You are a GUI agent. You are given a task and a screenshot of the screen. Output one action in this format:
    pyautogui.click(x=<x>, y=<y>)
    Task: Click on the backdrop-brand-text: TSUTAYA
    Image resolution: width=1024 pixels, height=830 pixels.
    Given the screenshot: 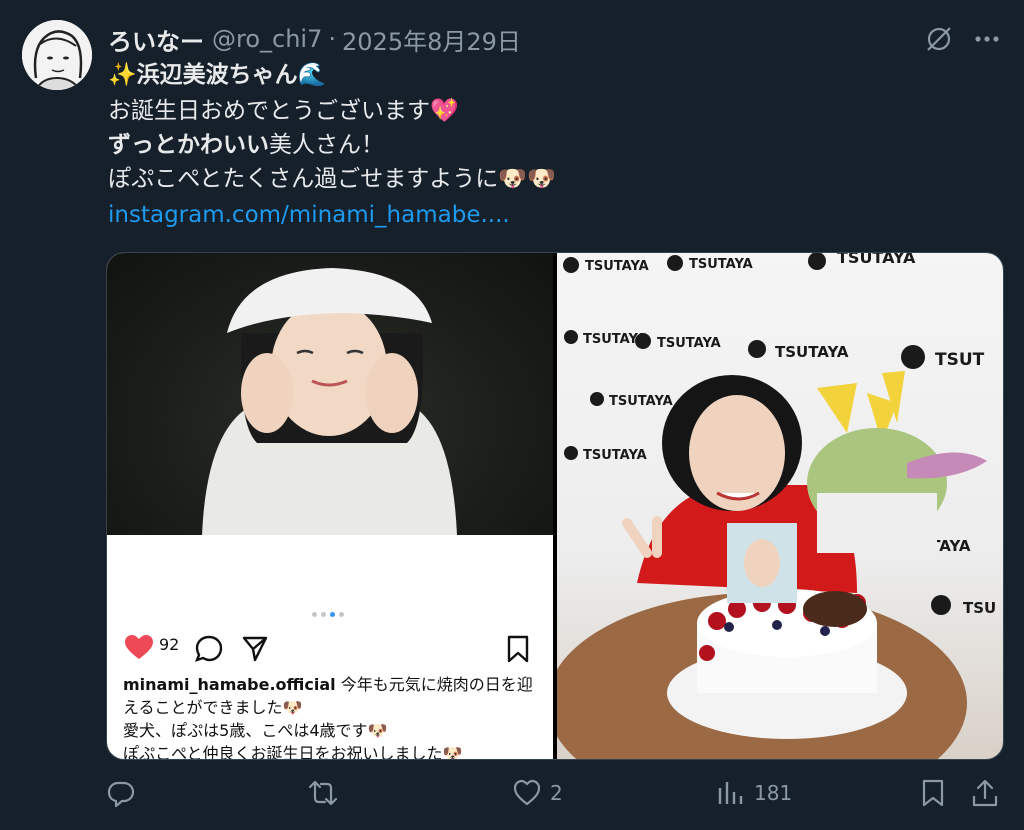 What is the action you would take?
    pyautogui.click(x=617, y=266)
    